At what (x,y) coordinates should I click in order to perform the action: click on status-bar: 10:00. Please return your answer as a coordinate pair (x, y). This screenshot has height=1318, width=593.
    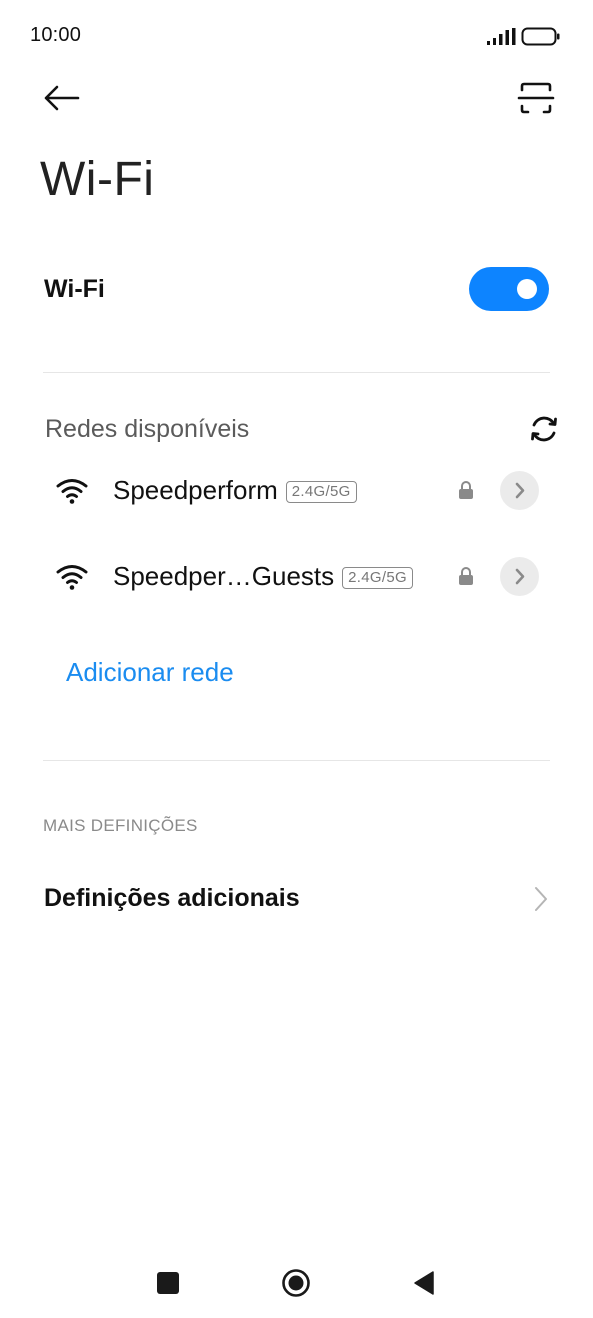
    Looking at the image, I should click on (296, 37).